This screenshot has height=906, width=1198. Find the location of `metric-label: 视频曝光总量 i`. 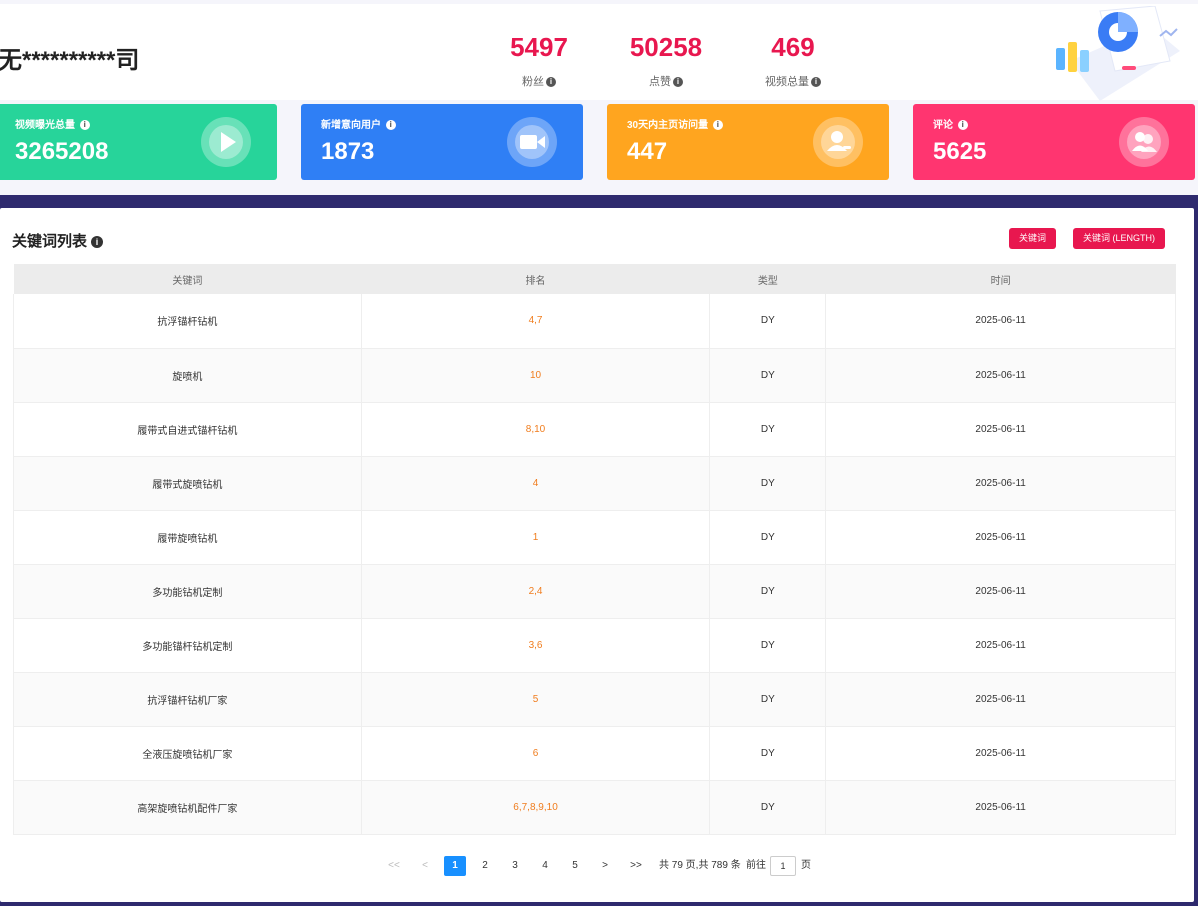

metric-label: 视频曝光总量 i is located at coordinates (52, 123).